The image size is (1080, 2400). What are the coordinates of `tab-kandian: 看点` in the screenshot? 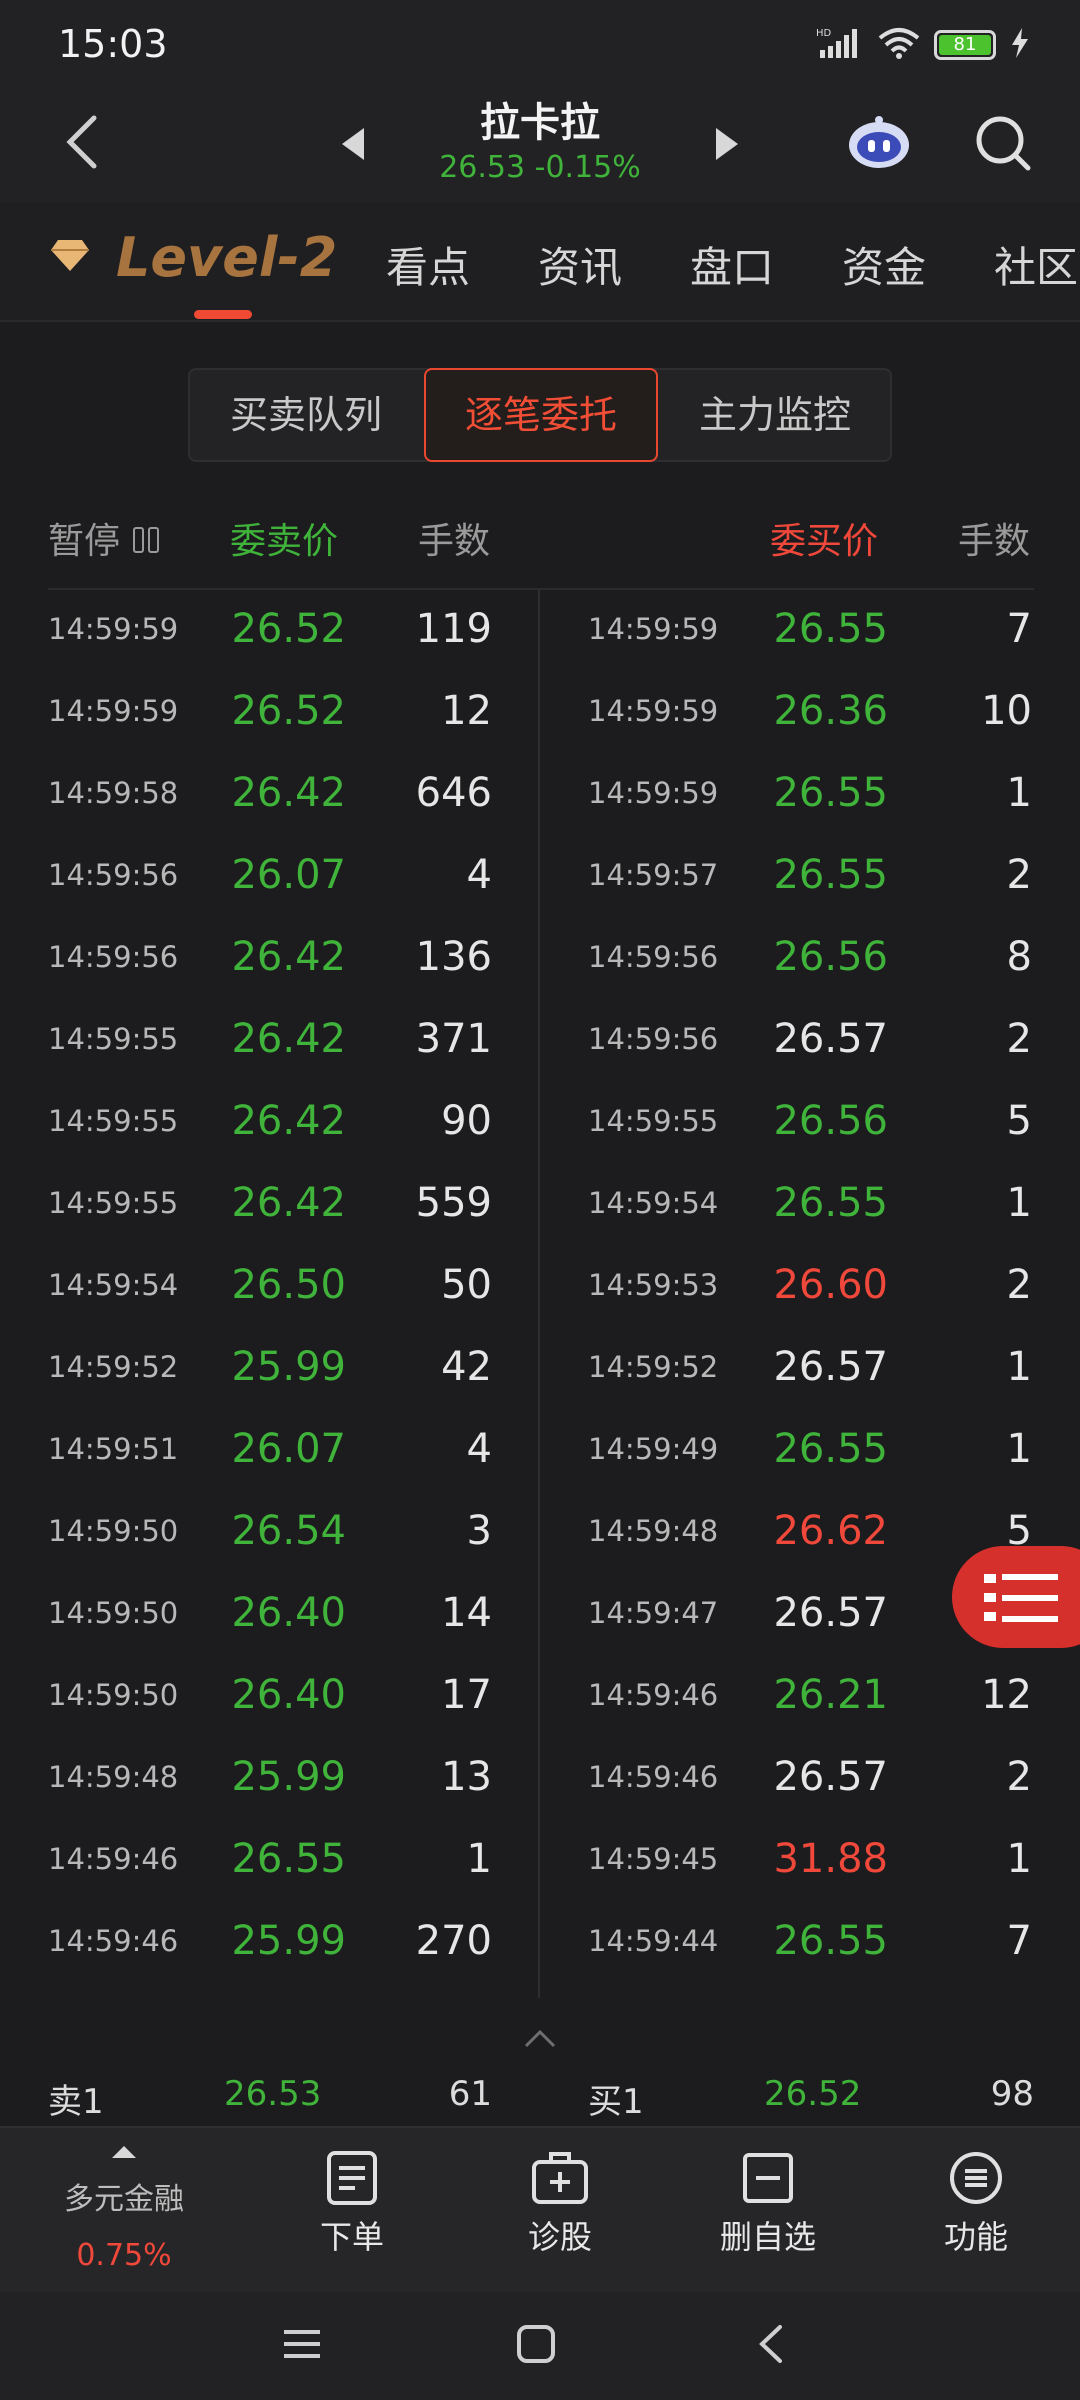 It's located at (428, 264).